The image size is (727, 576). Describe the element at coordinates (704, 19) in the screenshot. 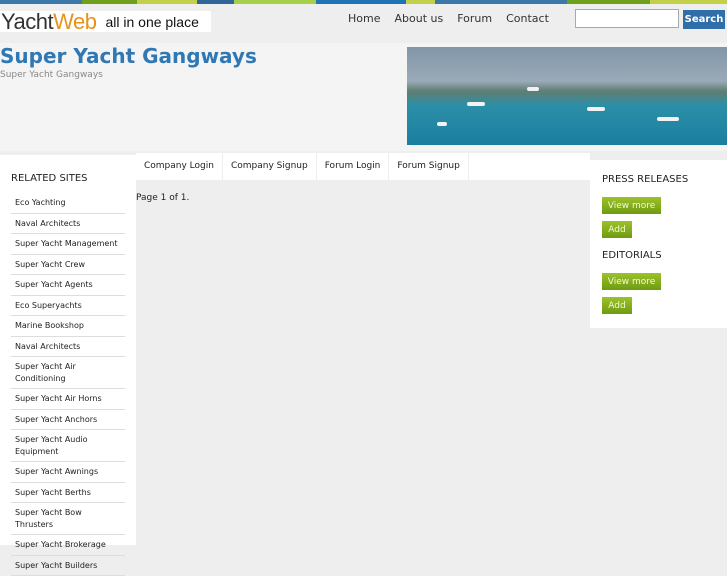

I see `search-button: Search` at that location.